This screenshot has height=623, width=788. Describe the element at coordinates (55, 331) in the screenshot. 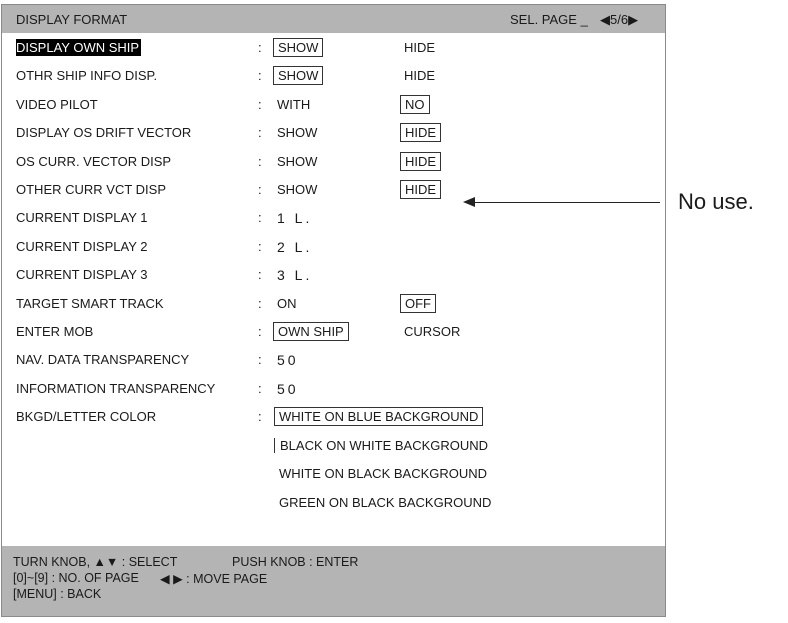

I see `row-label: ENTER MOB` at that location.